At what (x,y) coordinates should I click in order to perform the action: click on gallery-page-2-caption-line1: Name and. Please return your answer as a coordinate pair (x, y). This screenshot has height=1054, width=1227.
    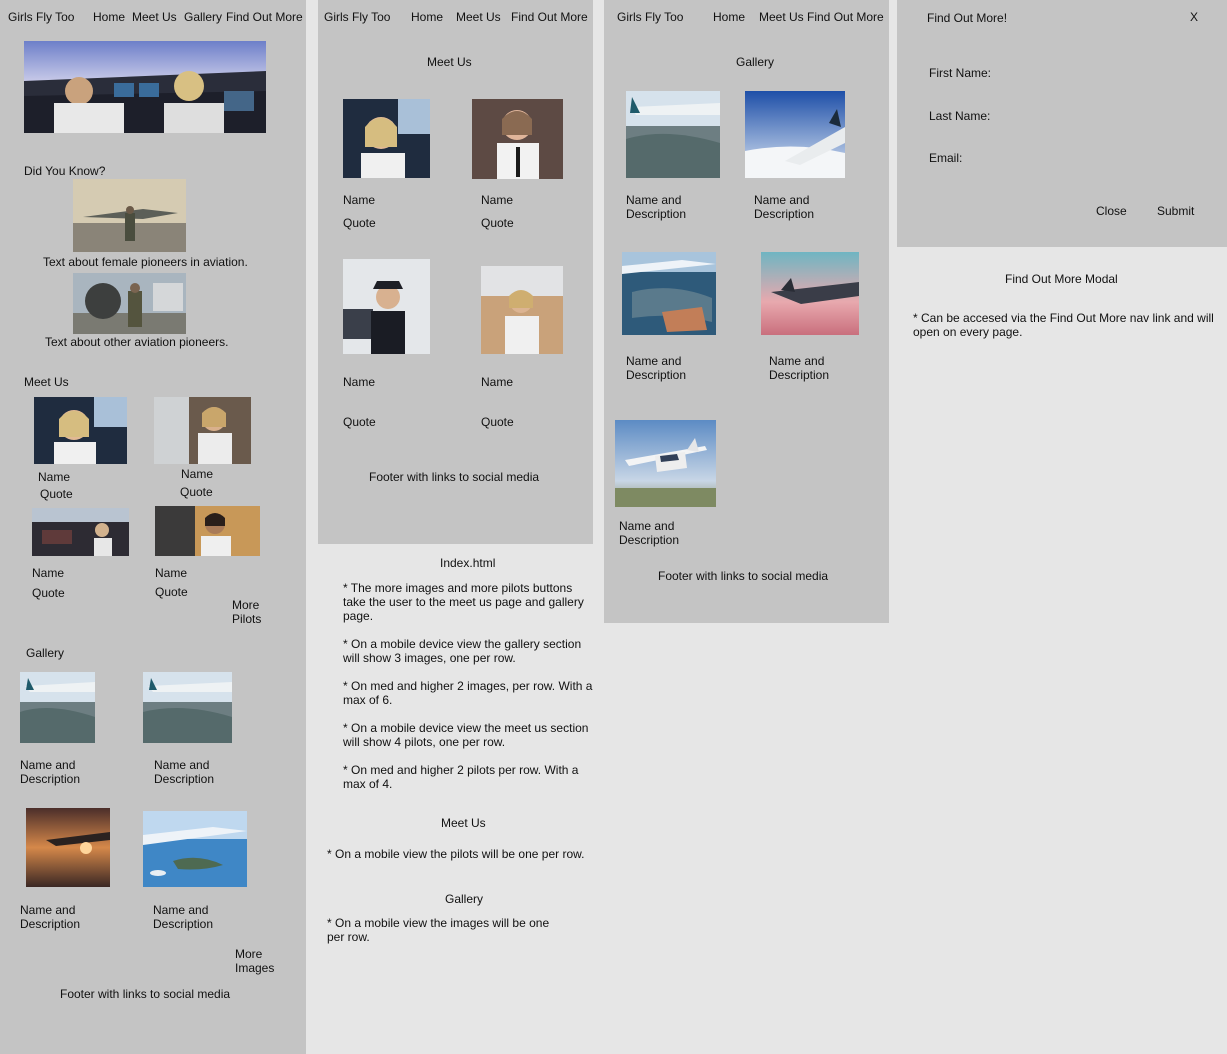
    Looking at the image, I should click on (782, 200).